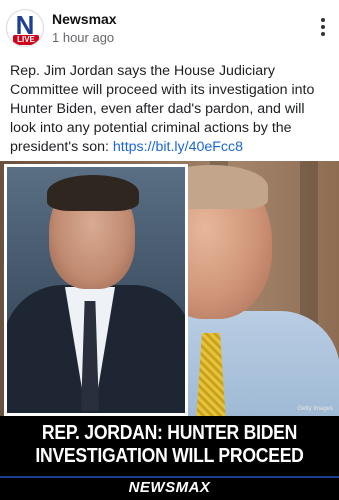  Describe the element at coordinates (26, 40) in the screenshot. I see `live-badge: LIVE` at that location.